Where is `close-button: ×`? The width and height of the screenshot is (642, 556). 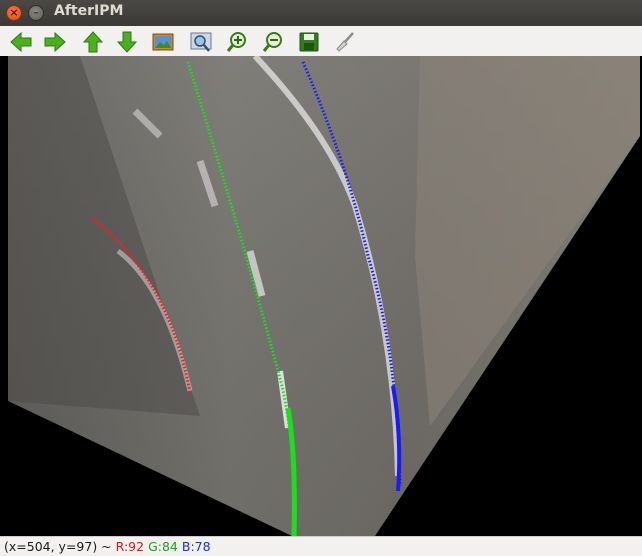
close-button: × is located at coordinates (14, 13).